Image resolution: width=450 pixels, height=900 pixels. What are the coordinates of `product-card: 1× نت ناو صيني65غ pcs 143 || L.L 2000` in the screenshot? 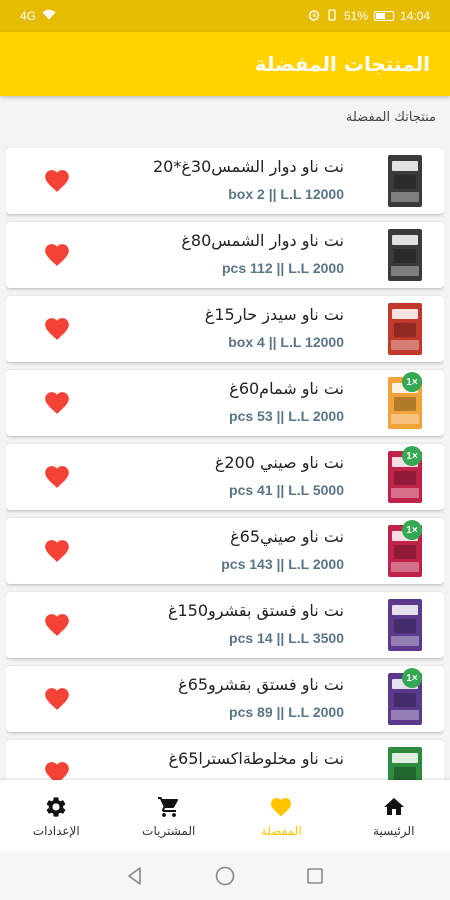 It's located at (225, 551).